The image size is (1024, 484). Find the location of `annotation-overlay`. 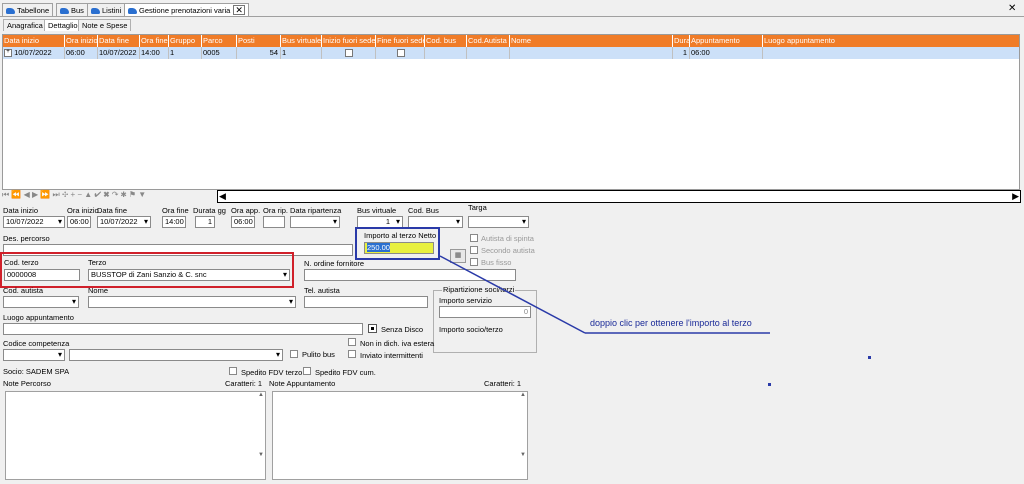

annotation-overlay is located at coordinates (655, 320).